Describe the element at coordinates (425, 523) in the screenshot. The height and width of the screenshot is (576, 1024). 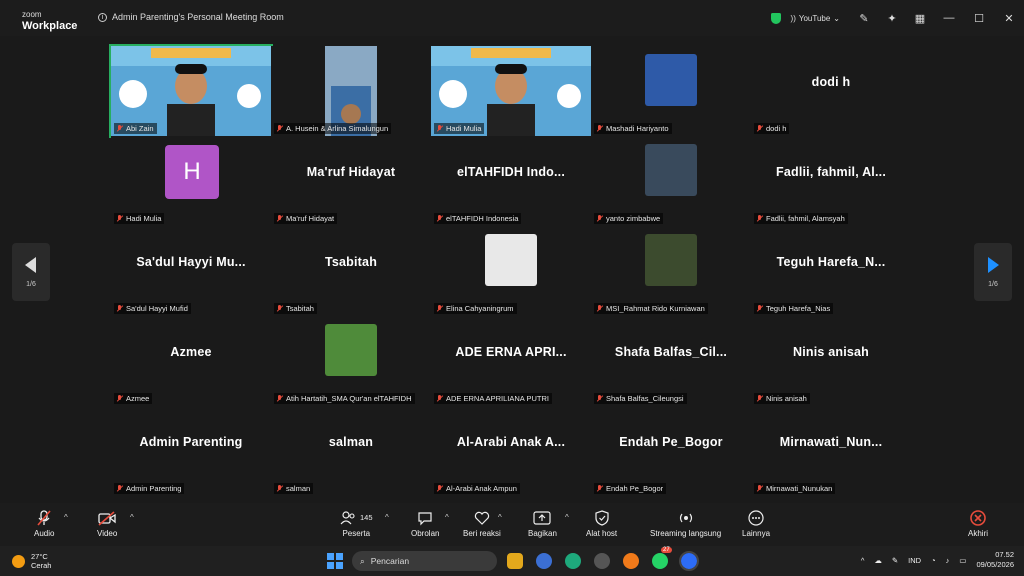
I see `chat-button: Obrolan` at that location.